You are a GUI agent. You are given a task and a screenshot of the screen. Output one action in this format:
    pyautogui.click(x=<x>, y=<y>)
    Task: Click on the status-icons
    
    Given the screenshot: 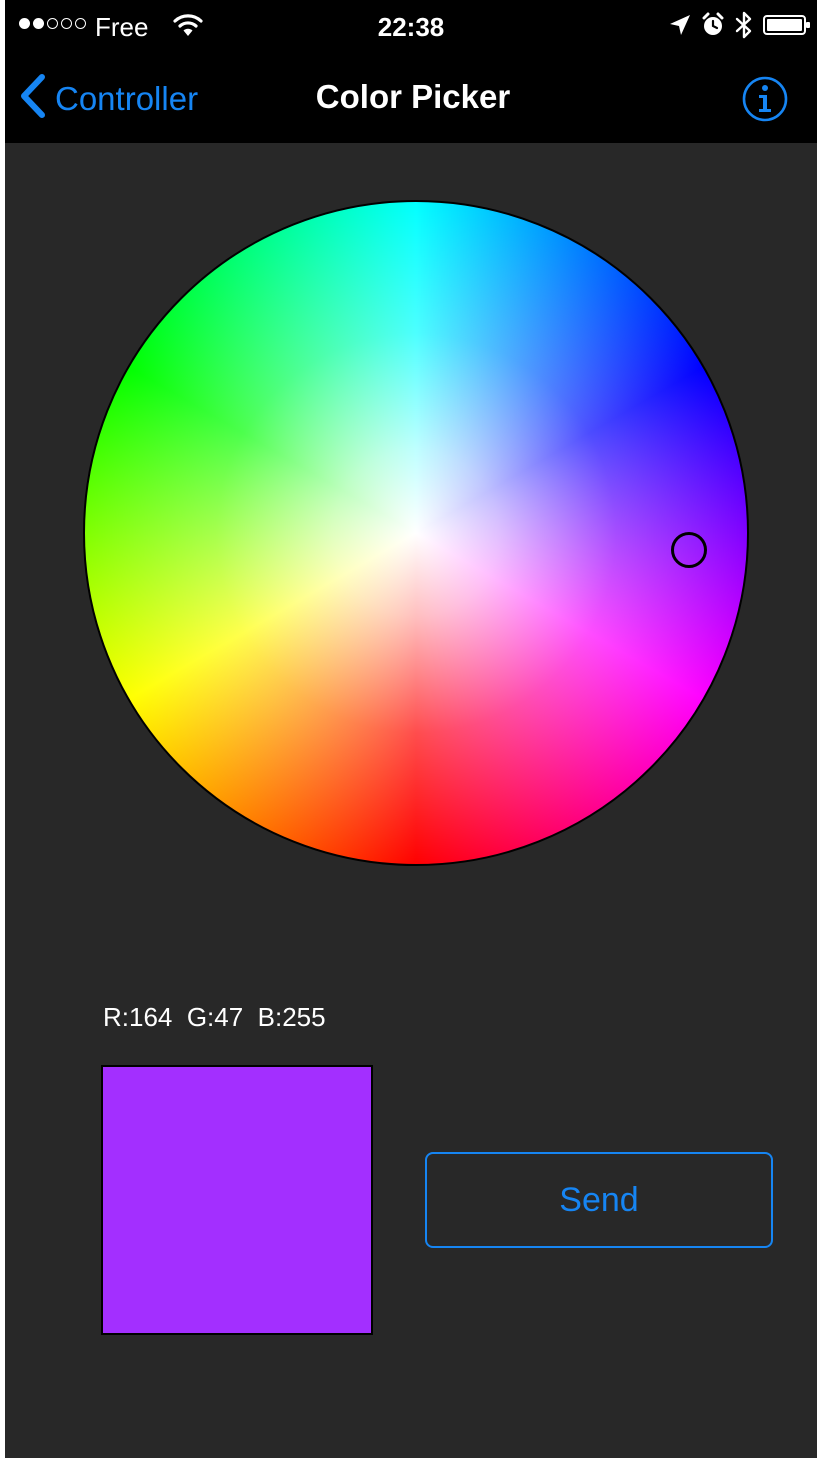 What is the action you would take?
    pyautogui.click(x=740, y=25)
    